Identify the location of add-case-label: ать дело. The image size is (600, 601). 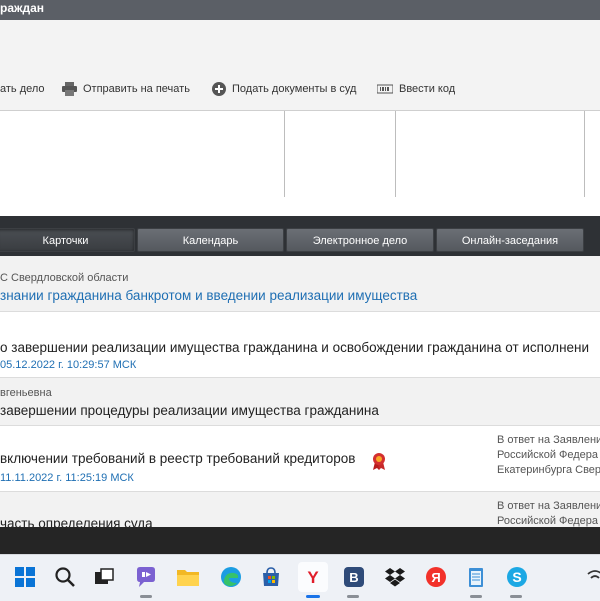
(22, 89).